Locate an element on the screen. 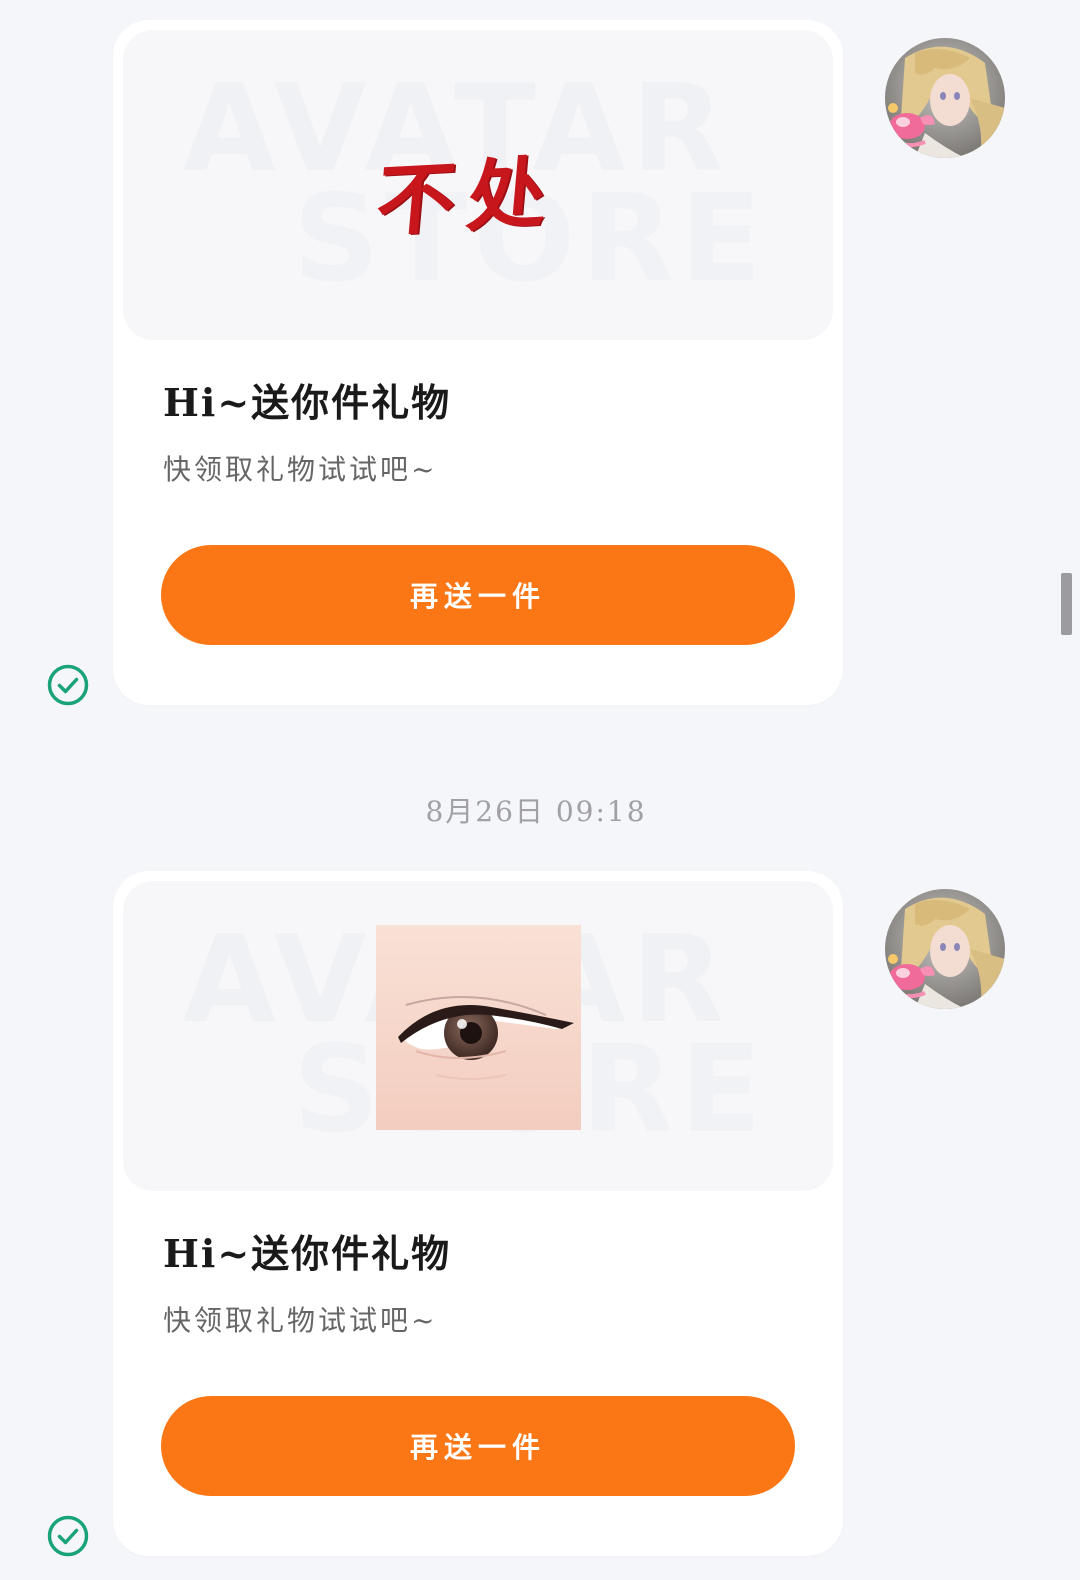 The width and height of the screenshot is (1080, 1580). gift-preview: AVATAR STORE 不处 is located at coordinates (478, 185).